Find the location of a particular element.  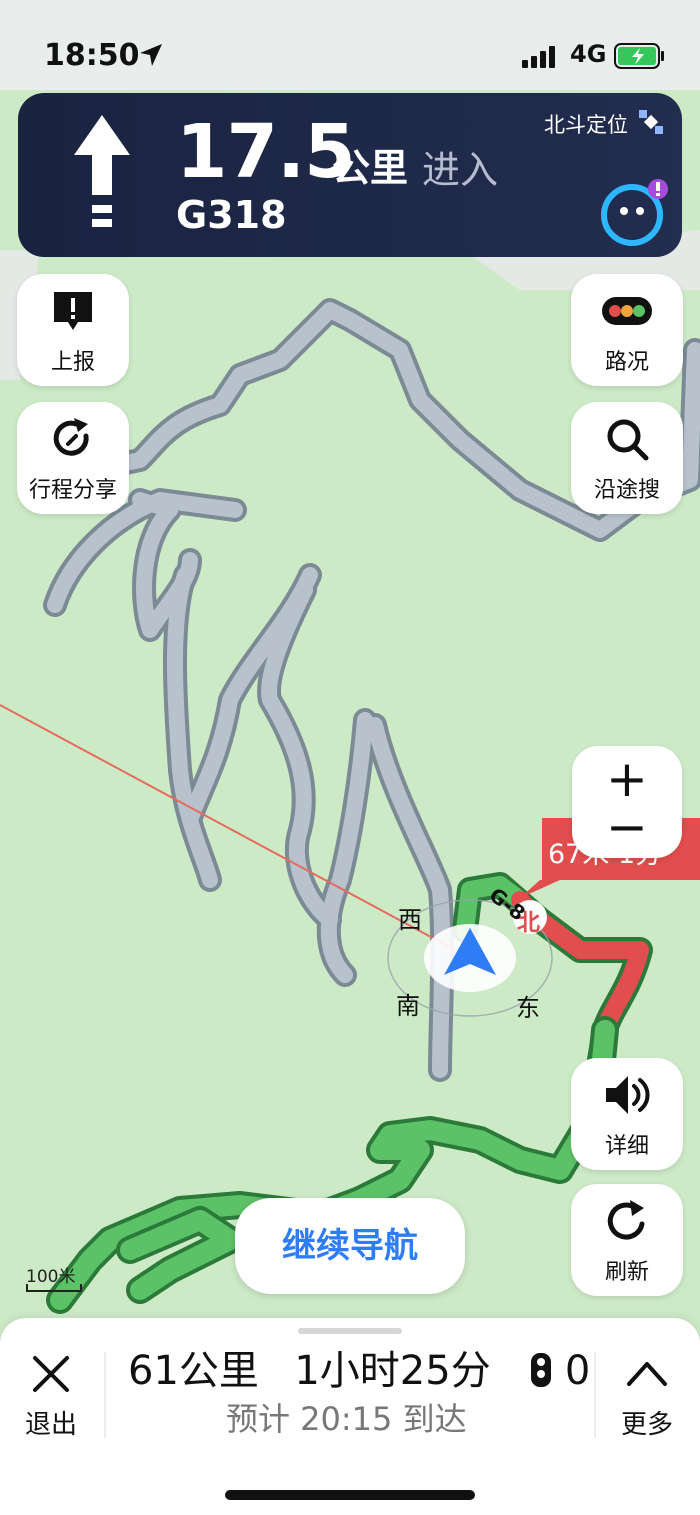

continue-navigation-button: 继续导航 is located at coordinates (350, 1246).